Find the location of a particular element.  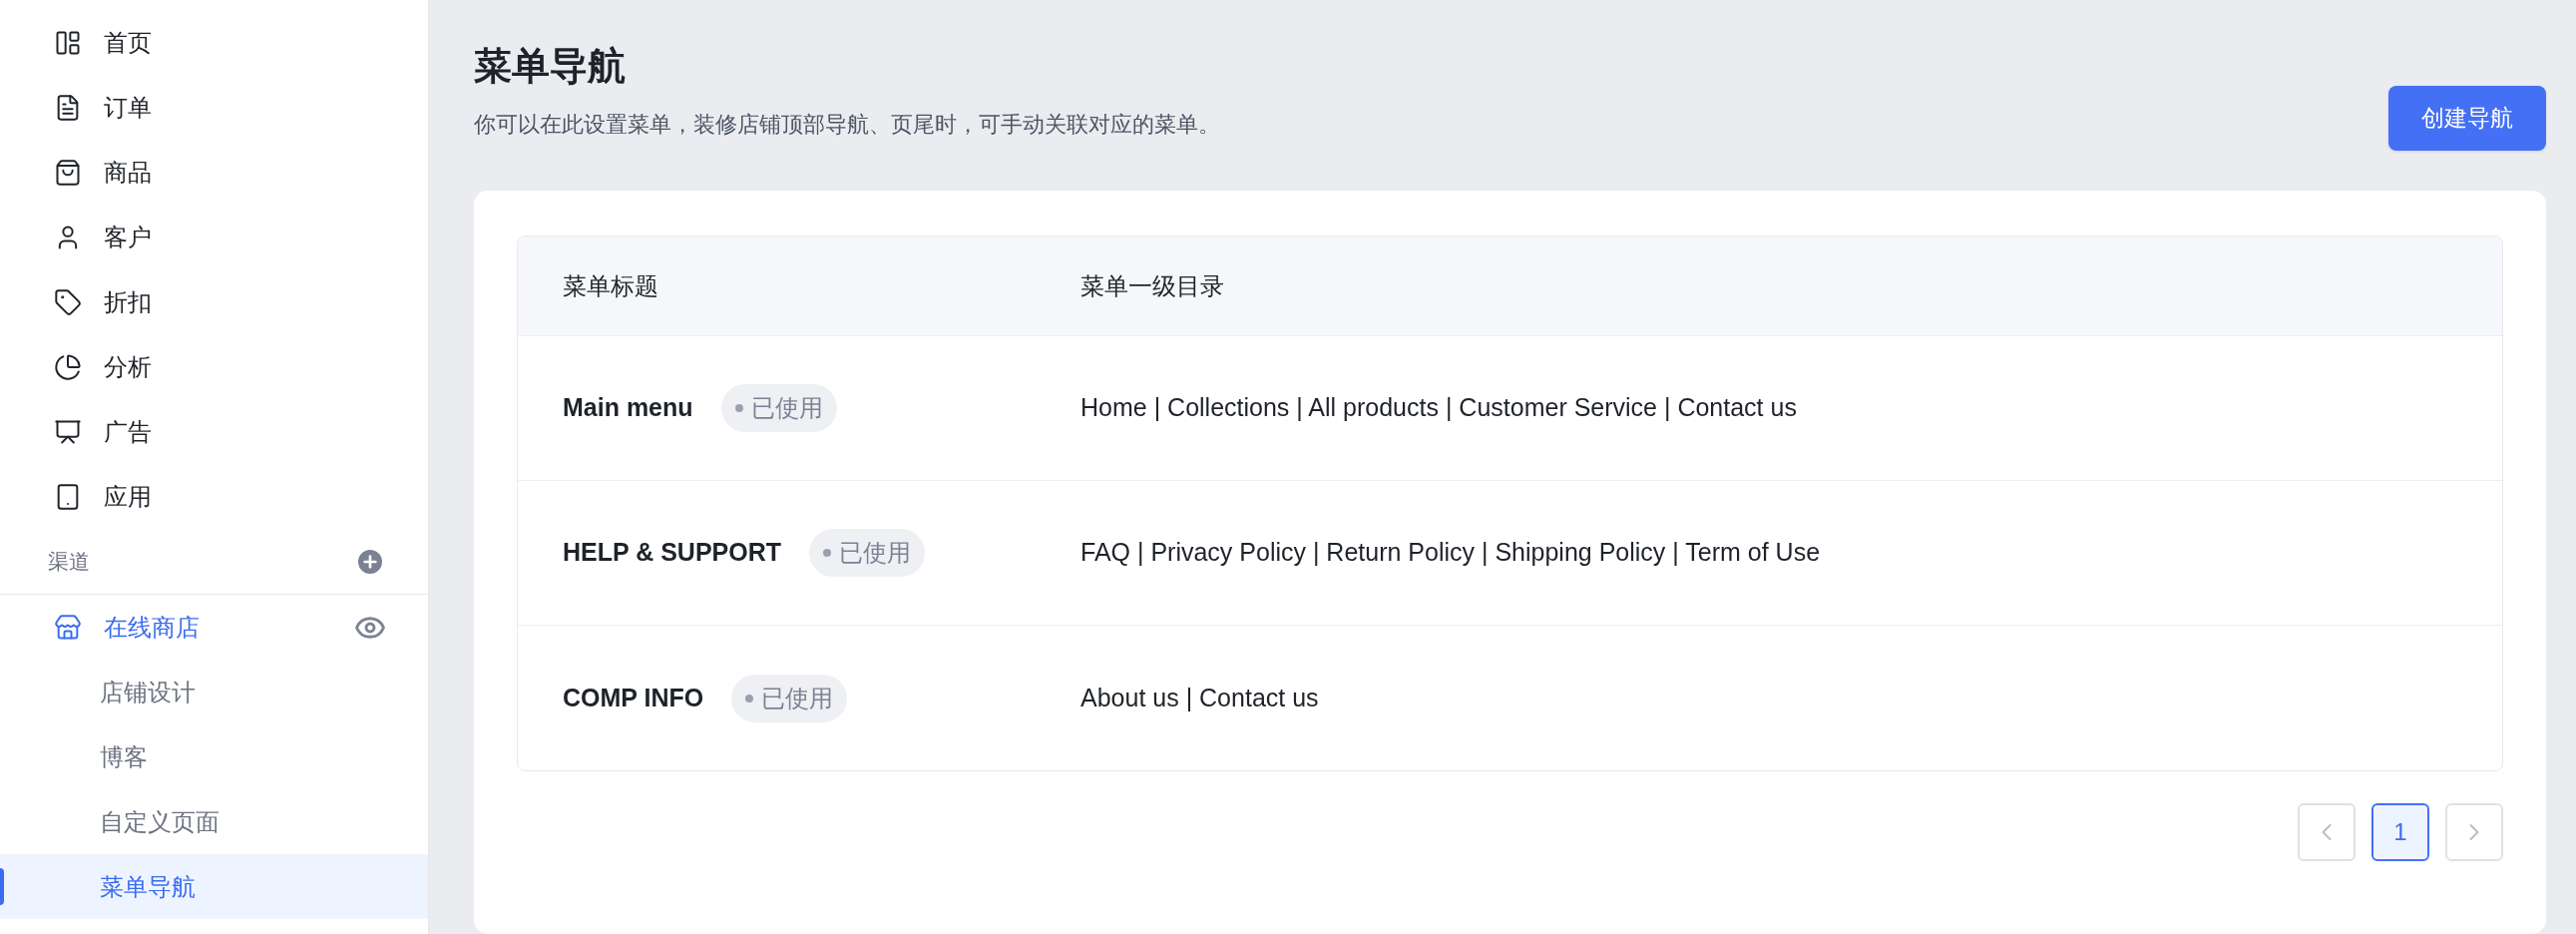

sidebar-item: 广告 is located at coordinates (214, 431).